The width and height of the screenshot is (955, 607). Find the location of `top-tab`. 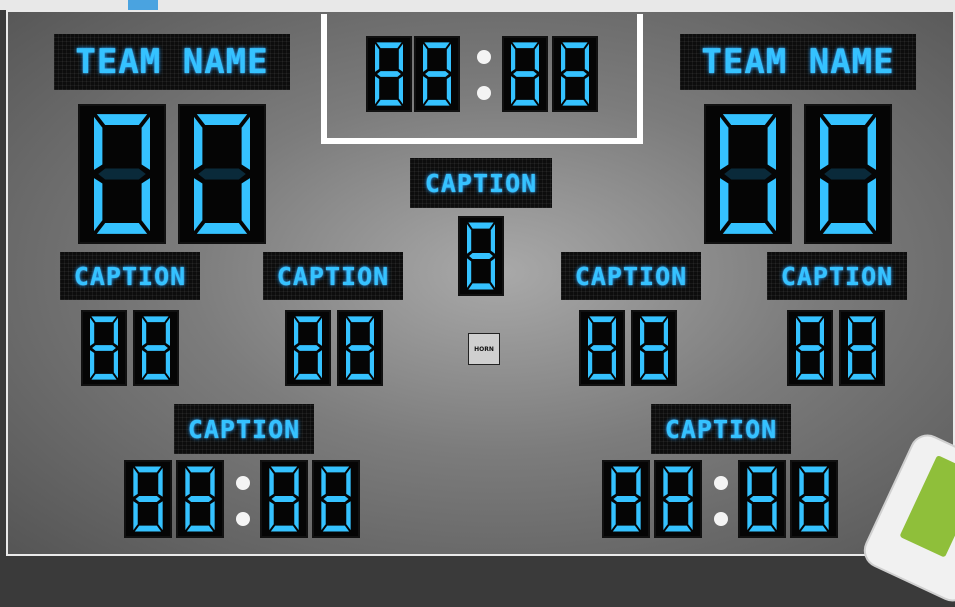

top-tab is located at coordinates (143, 5).